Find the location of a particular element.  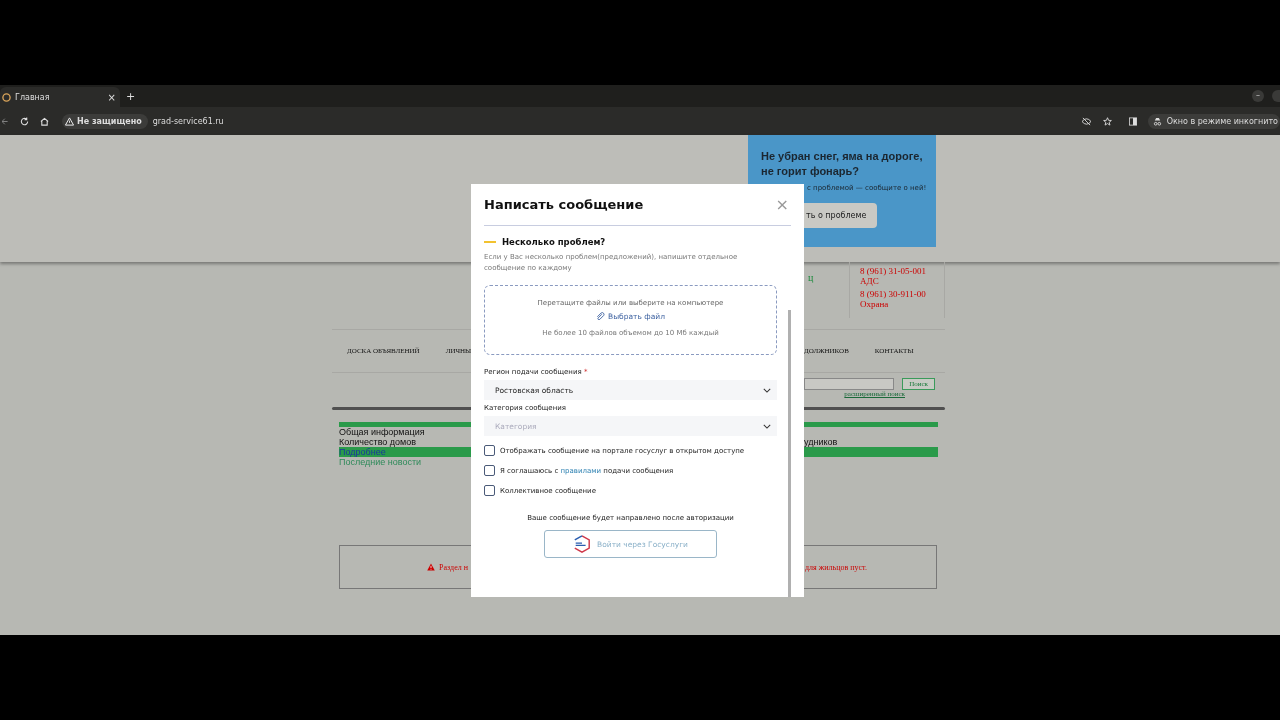

info-text: Общая информация is located at coordinates (405, 432).